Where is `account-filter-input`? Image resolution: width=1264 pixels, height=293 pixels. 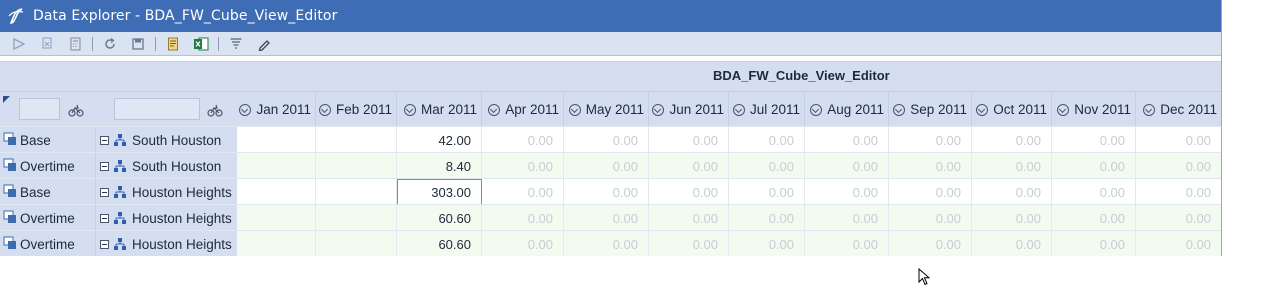 account-filter-input is located at coordinates (39, 109).